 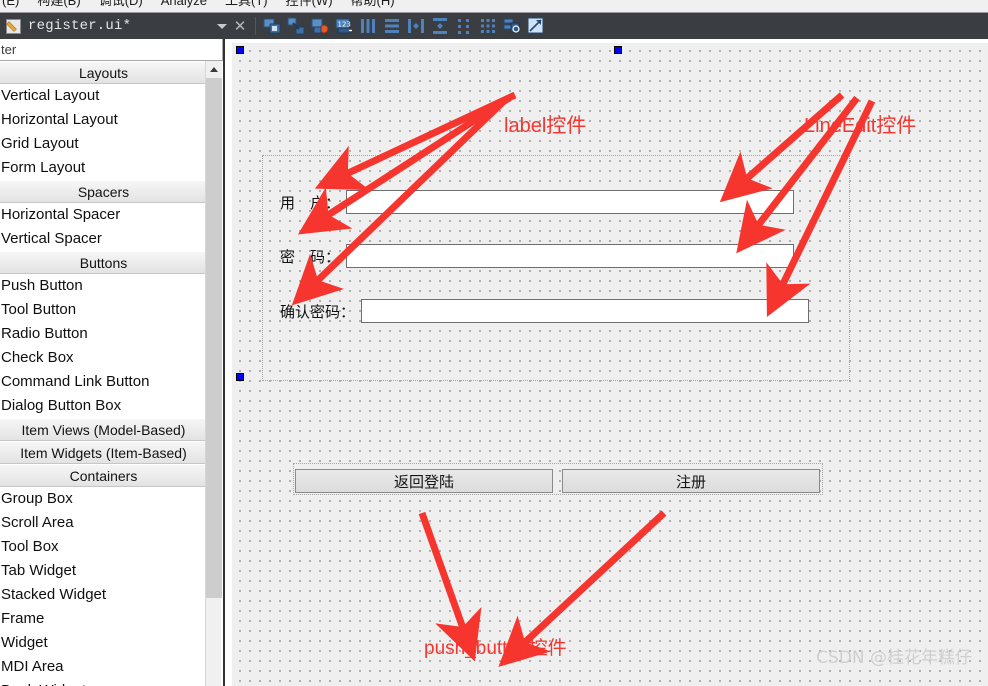 What do you see at coordinates (103, 643) in the screenshot?
I see `widget-item-widget: Widget` at bounding box center [103, 643].